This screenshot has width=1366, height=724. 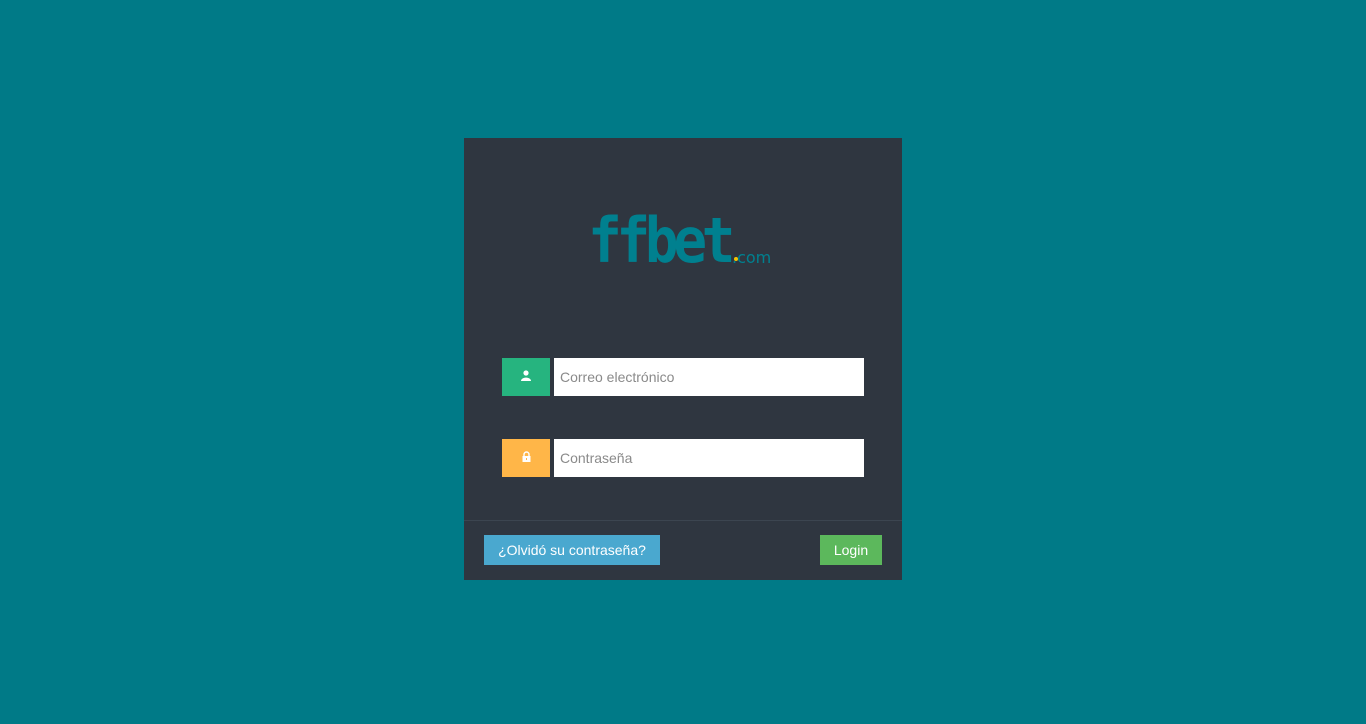 I want to click on email-row, so click(x=683, y=377).